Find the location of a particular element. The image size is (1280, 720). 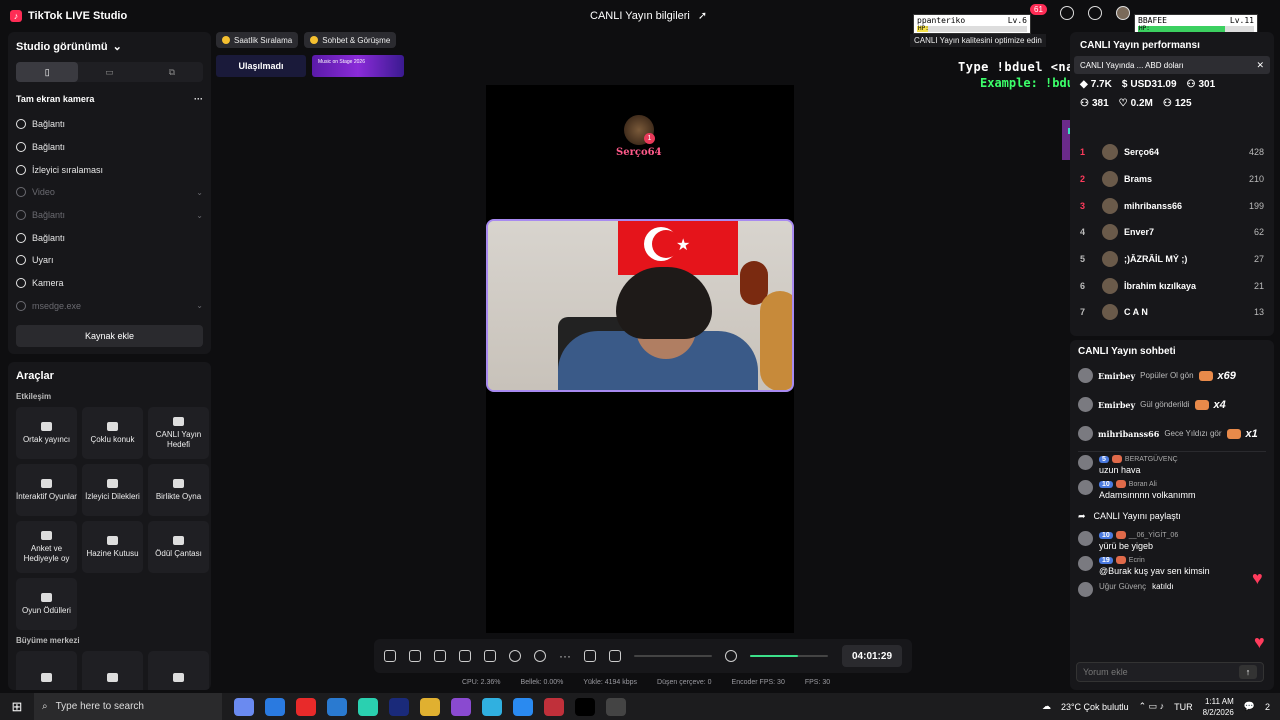

phone-icon is located at coordinates (490, 656).